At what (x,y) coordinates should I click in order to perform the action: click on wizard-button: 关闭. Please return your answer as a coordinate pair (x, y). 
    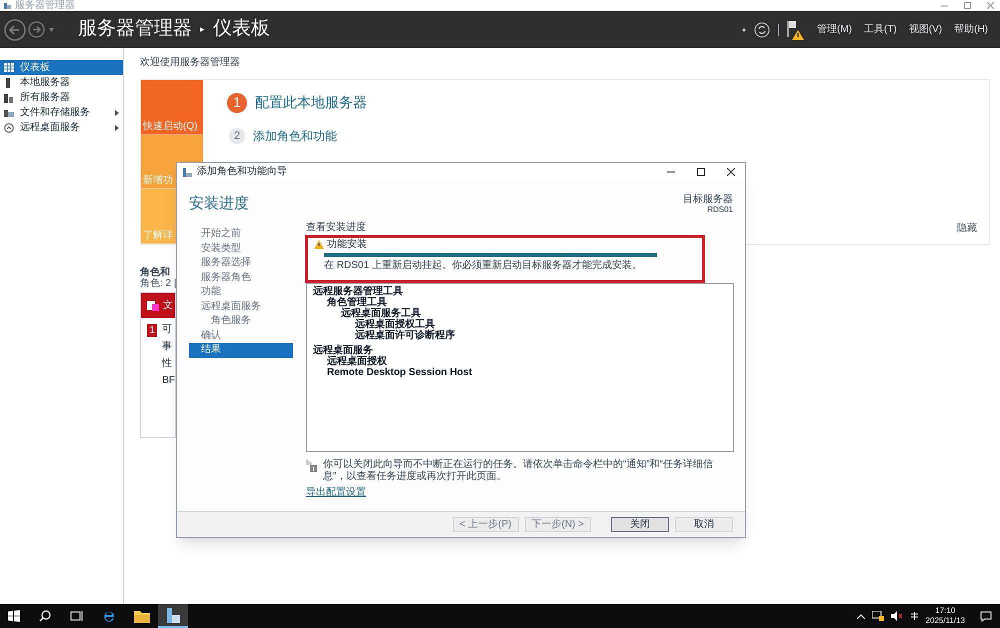
    Looking at the image, I should click on (640, 524).